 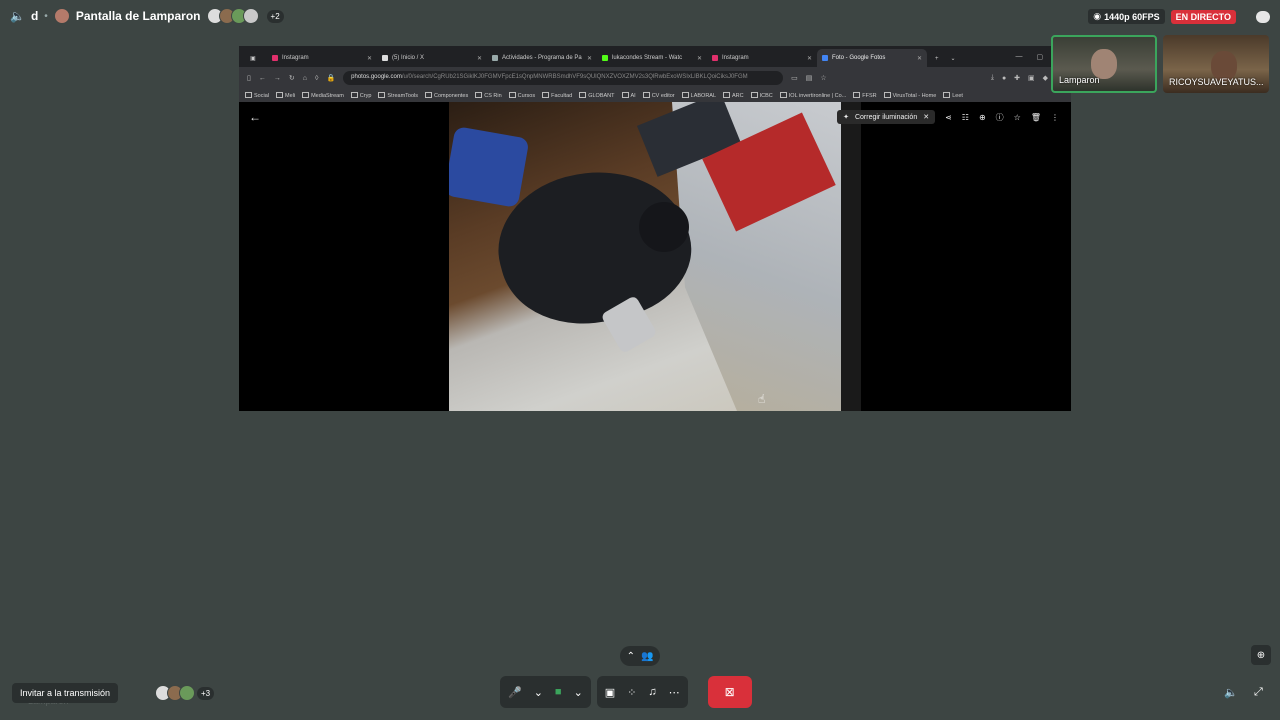 I want to click on forward-icon: →, so click(x=277, y=78).